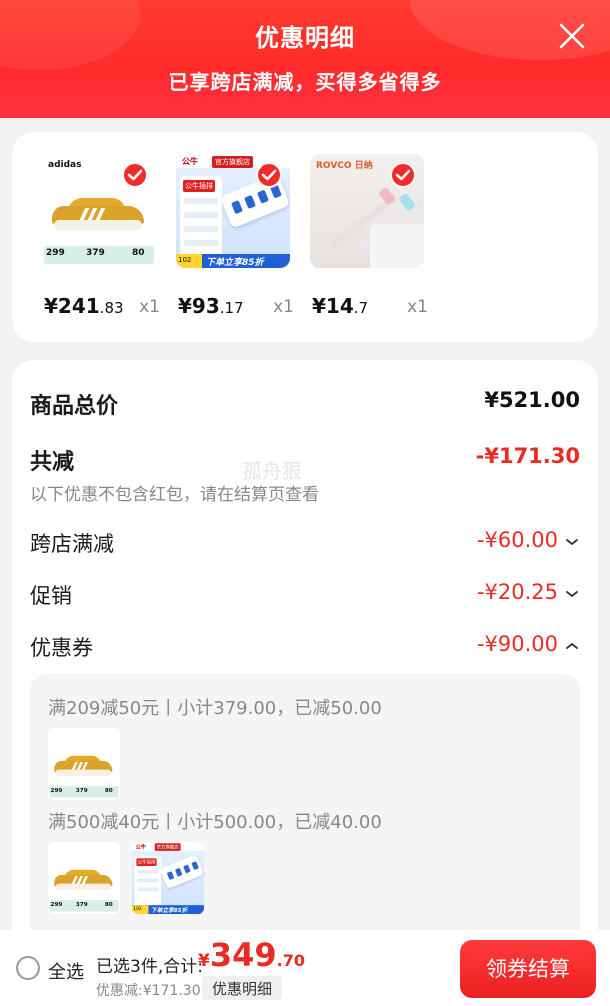 The width and height of the screenshot is (610, 1006). I want to click on coupon-product-thumbnail-power-strip: 公牛 官方旗舰店 公牛插排 102 下单立享85折, so click(168, 878).